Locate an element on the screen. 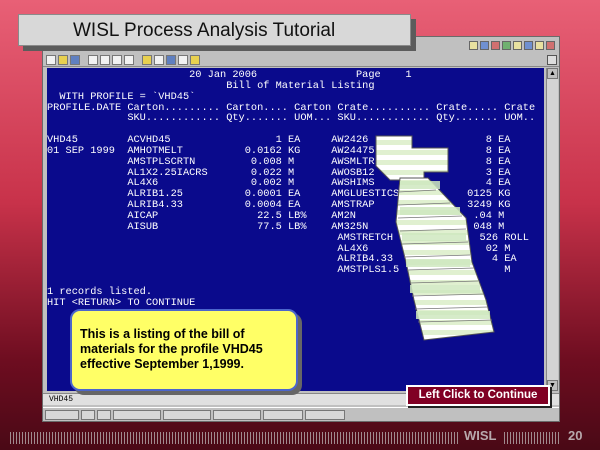  terminal-line: AMSTPLSCRTN 0.008 M AWSMLTRI 8 EA is located at coordinates (279, 161).